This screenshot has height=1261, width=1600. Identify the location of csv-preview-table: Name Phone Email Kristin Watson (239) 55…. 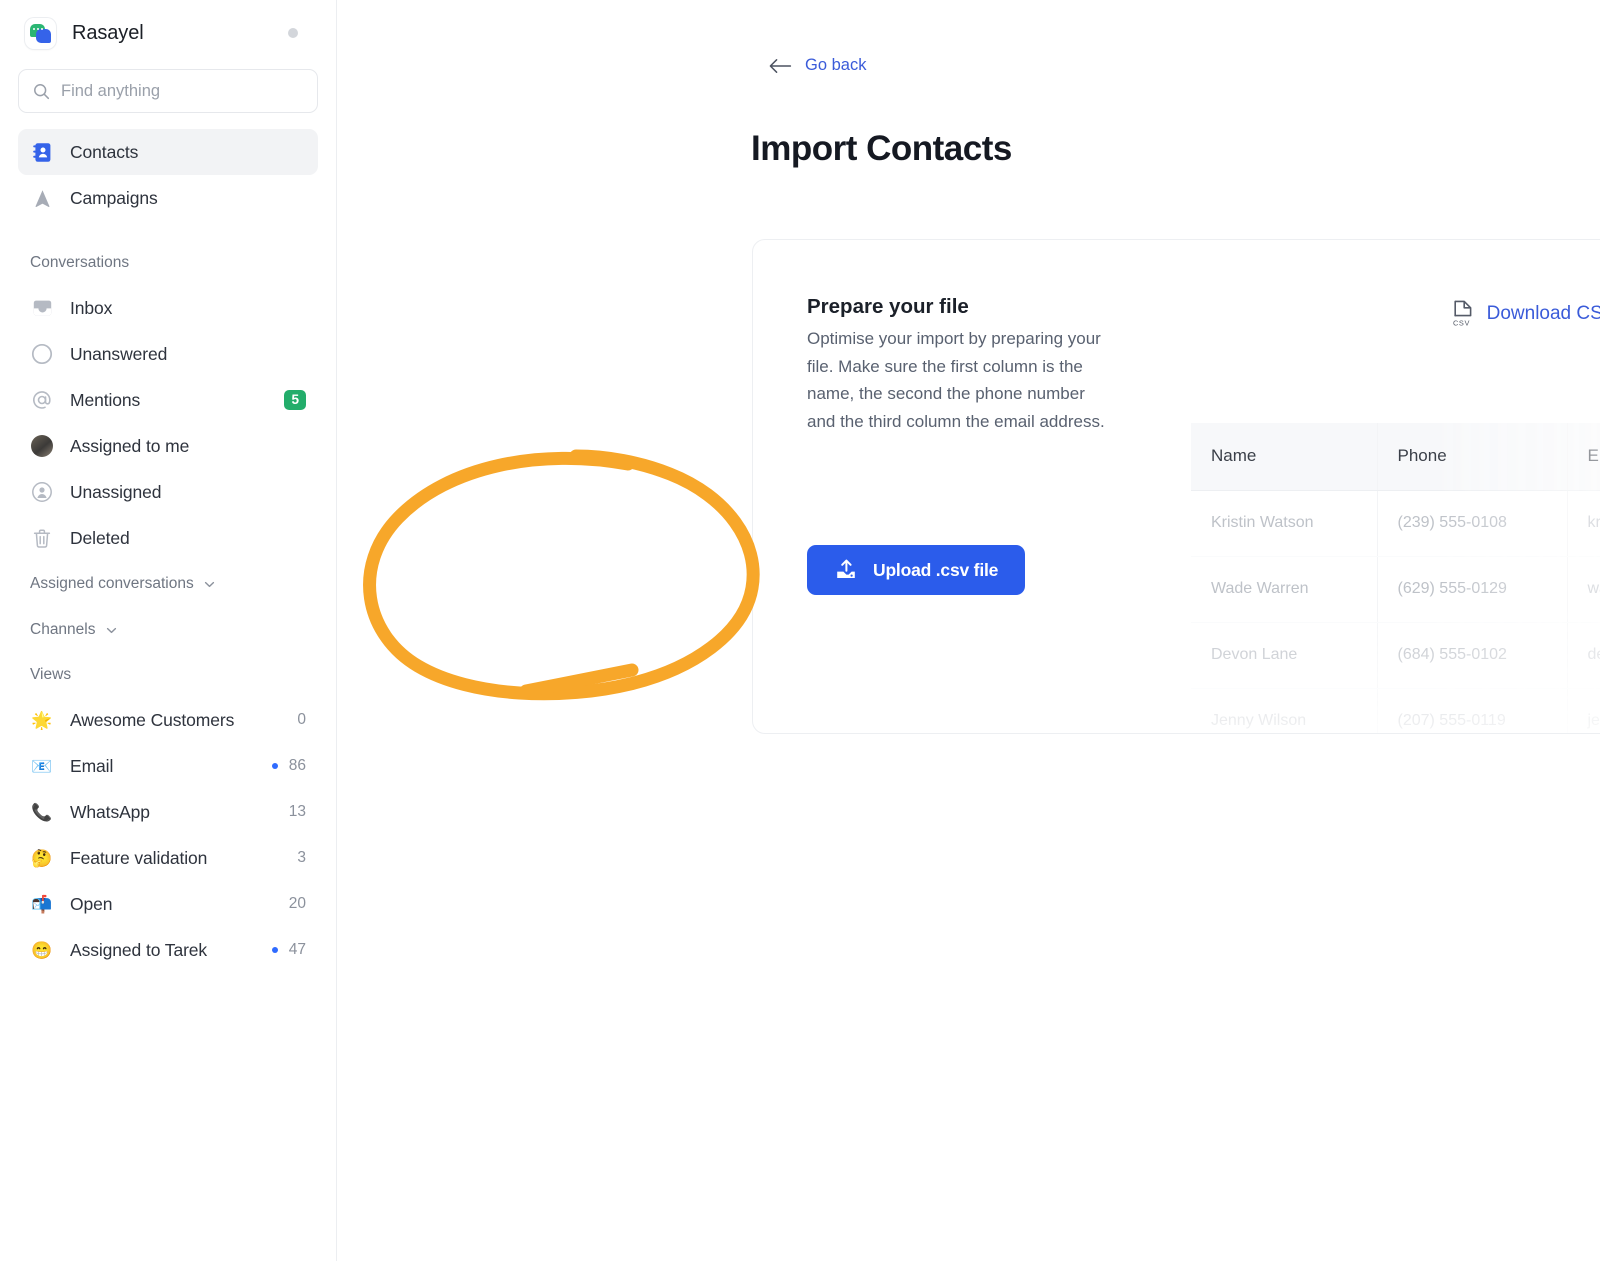
(1395, 578).